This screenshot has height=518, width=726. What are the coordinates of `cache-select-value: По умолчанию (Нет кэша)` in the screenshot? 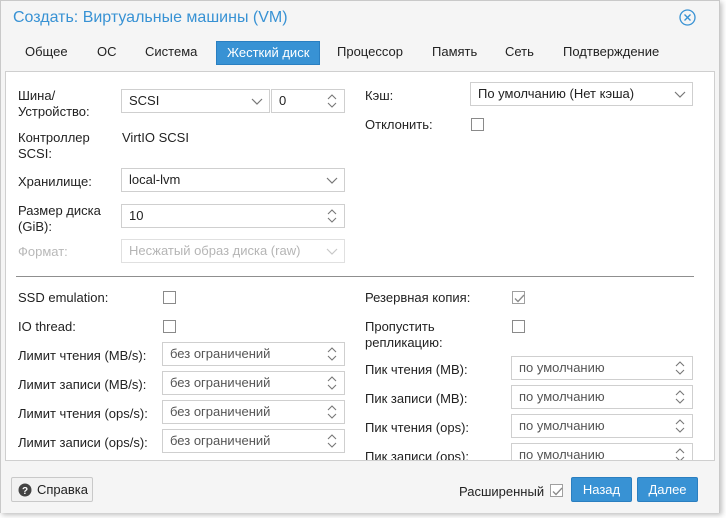 It's located at (556, 93).